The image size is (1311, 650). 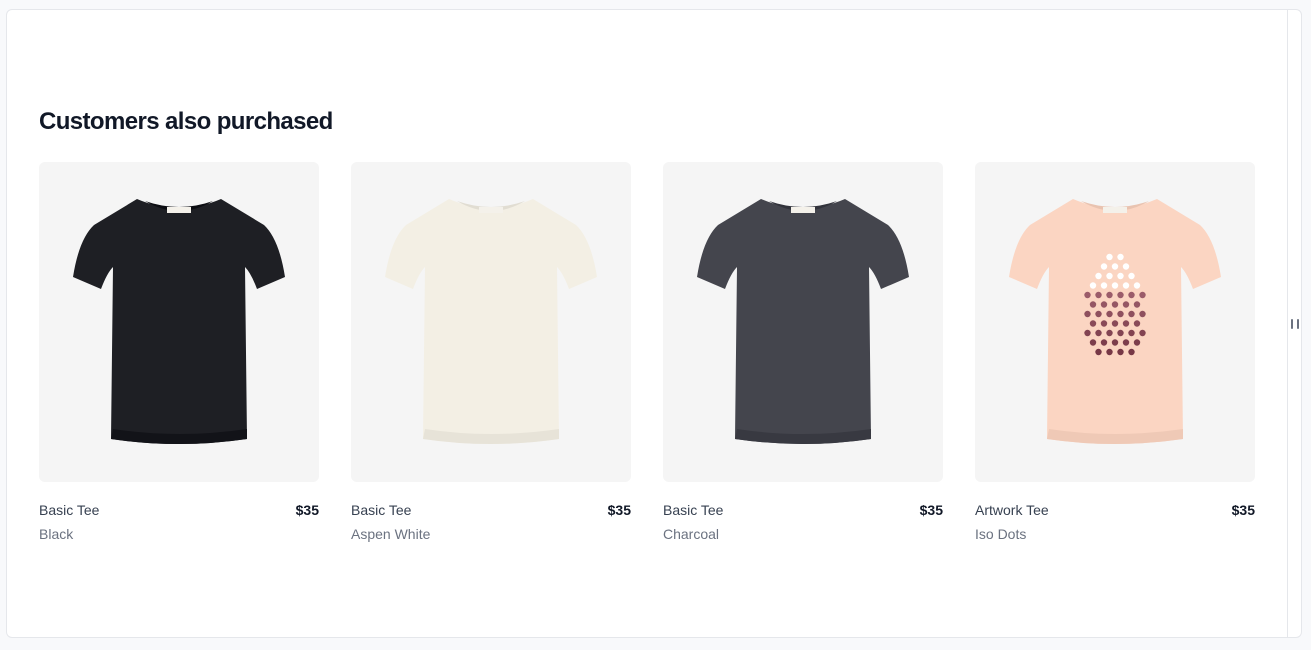 What do you see at coordinates (179, 524) in the screenshot?
I see `product-info: Basic Tee Black $35` at bounding box center [179, 524].